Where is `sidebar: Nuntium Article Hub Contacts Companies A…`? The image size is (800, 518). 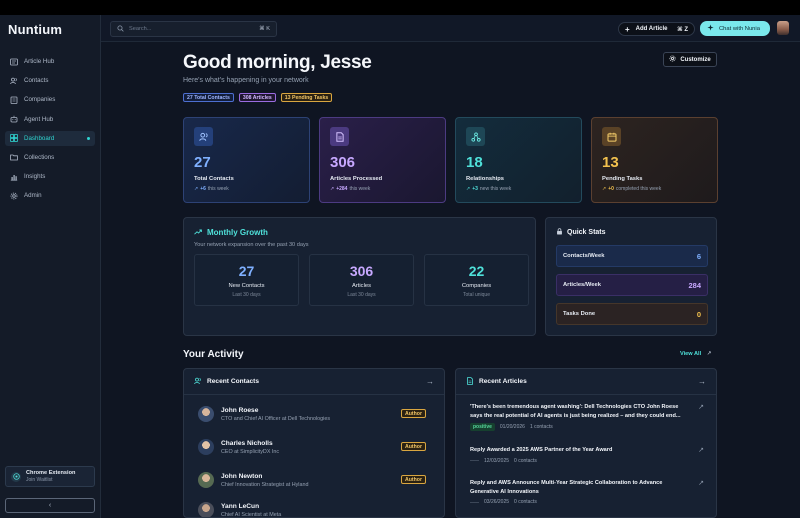
sidebar: Nuntium Article Hub Contacts Companies A… is located at coordinates (50, 266).